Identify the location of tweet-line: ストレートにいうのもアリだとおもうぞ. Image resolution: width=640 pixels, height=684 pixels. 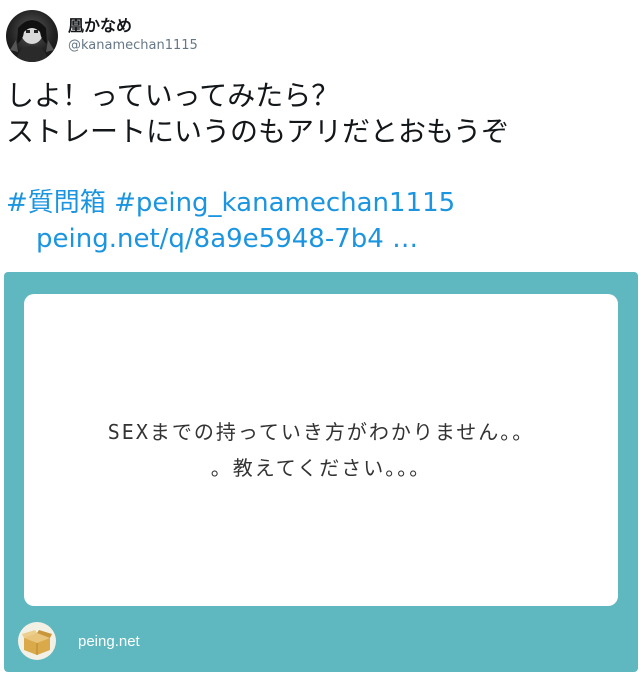
(258, 131).